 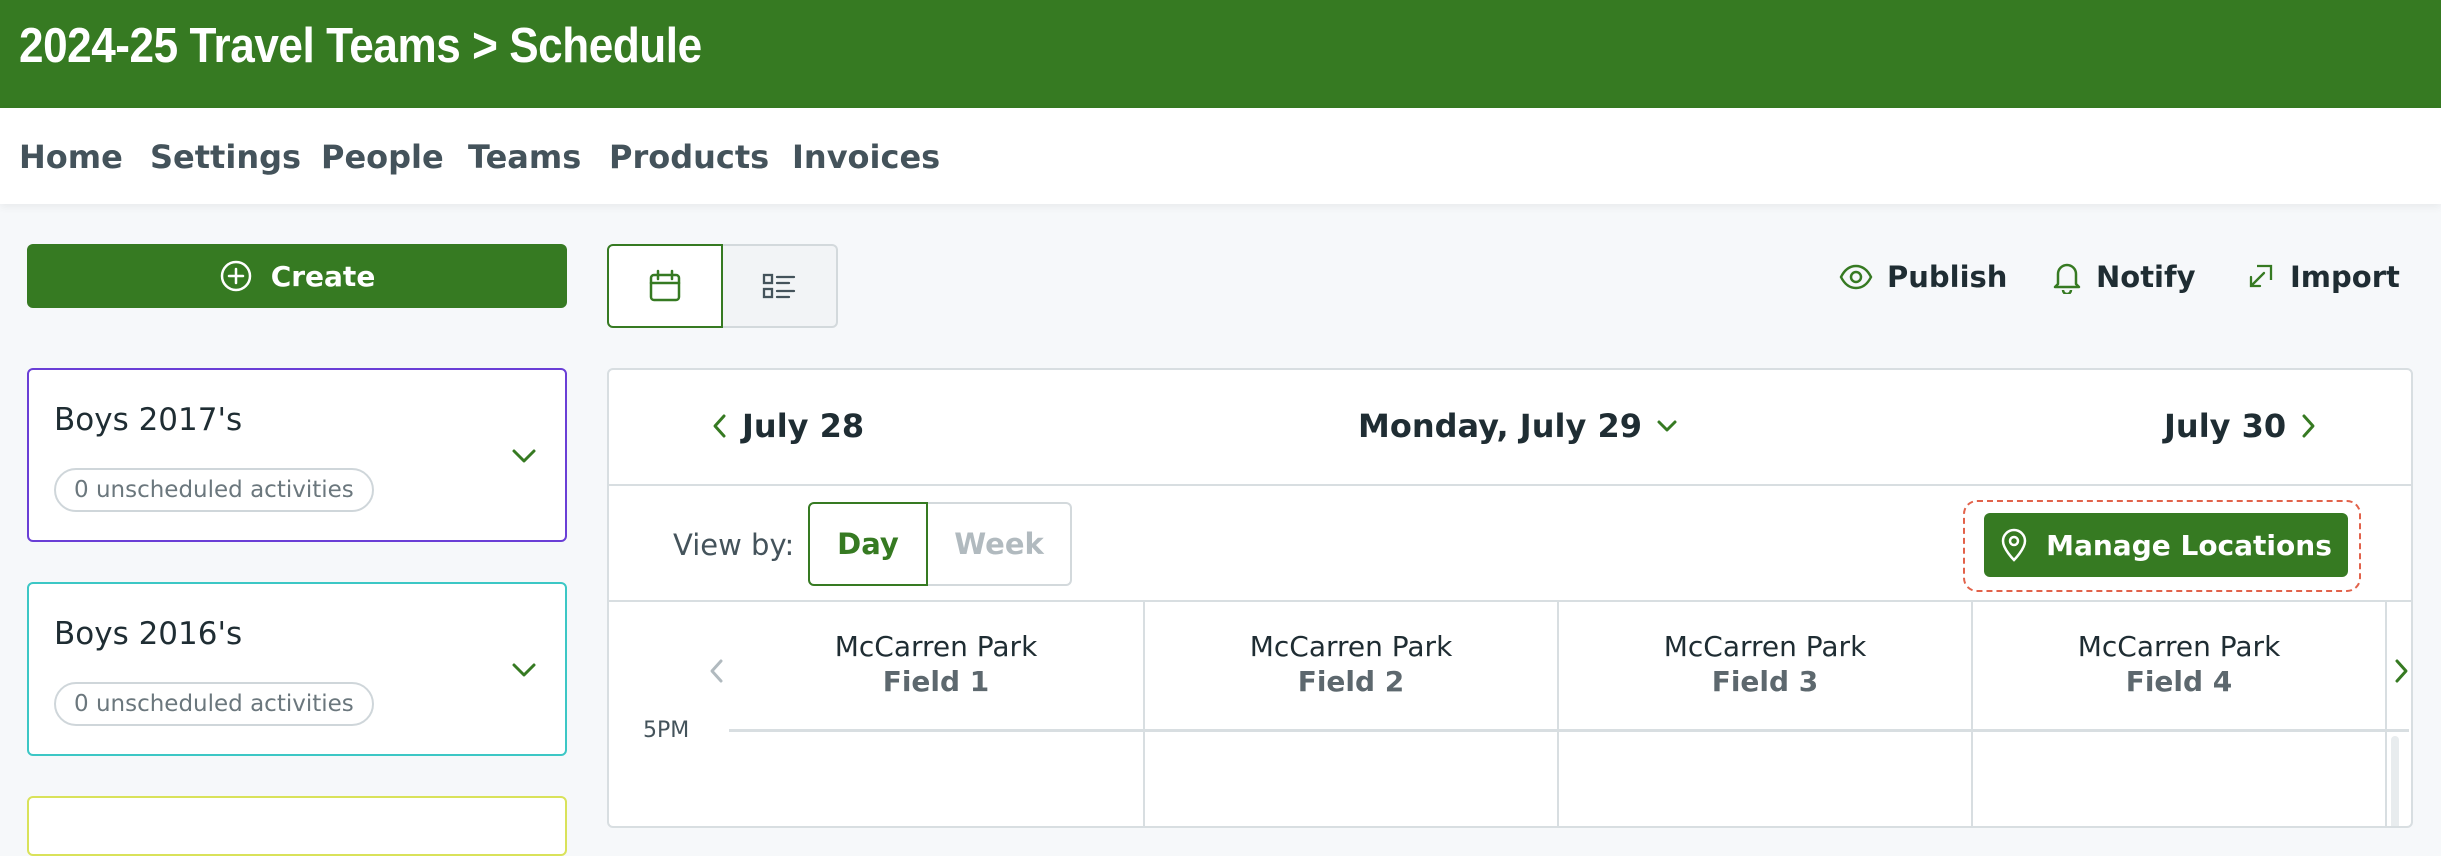 What do you see at coordinates (225, 157) in the screenshot?
I see `nav-settings: Settings` at bounding box center [225, 157].